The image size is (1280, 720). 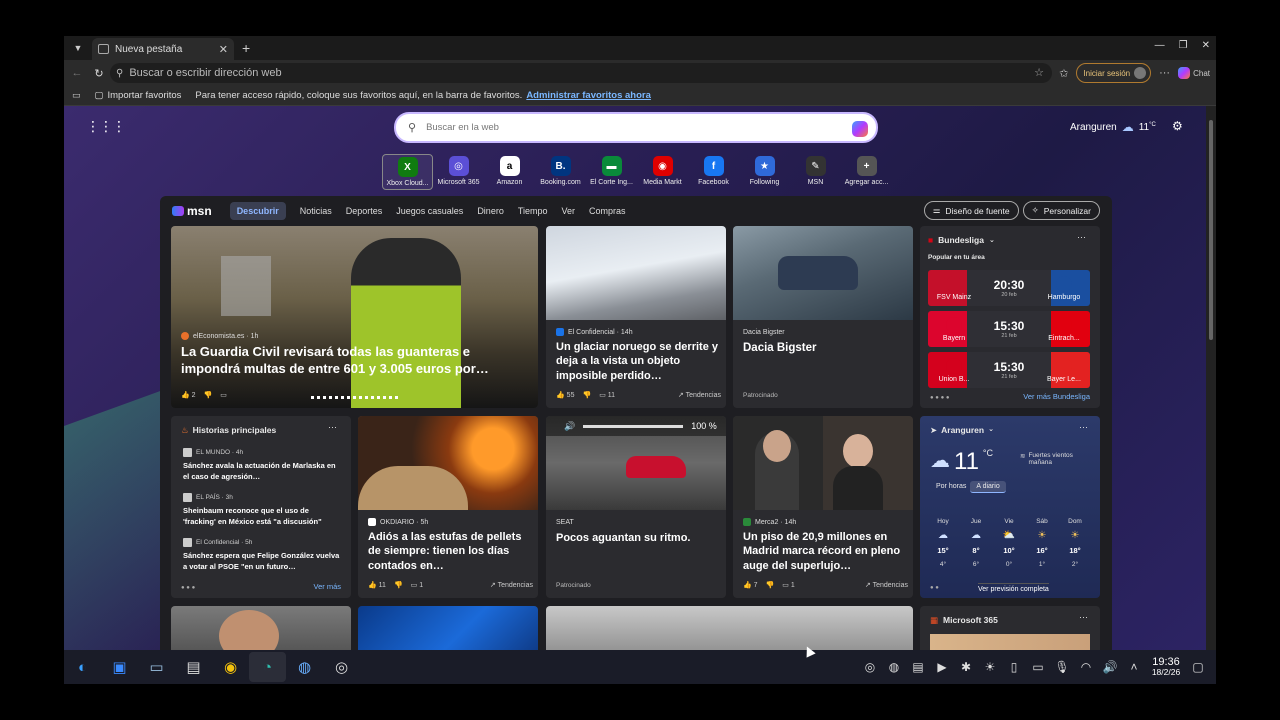 I want to click on m365-header: ▦ Microsoft 365, so click(x=964, y=620).